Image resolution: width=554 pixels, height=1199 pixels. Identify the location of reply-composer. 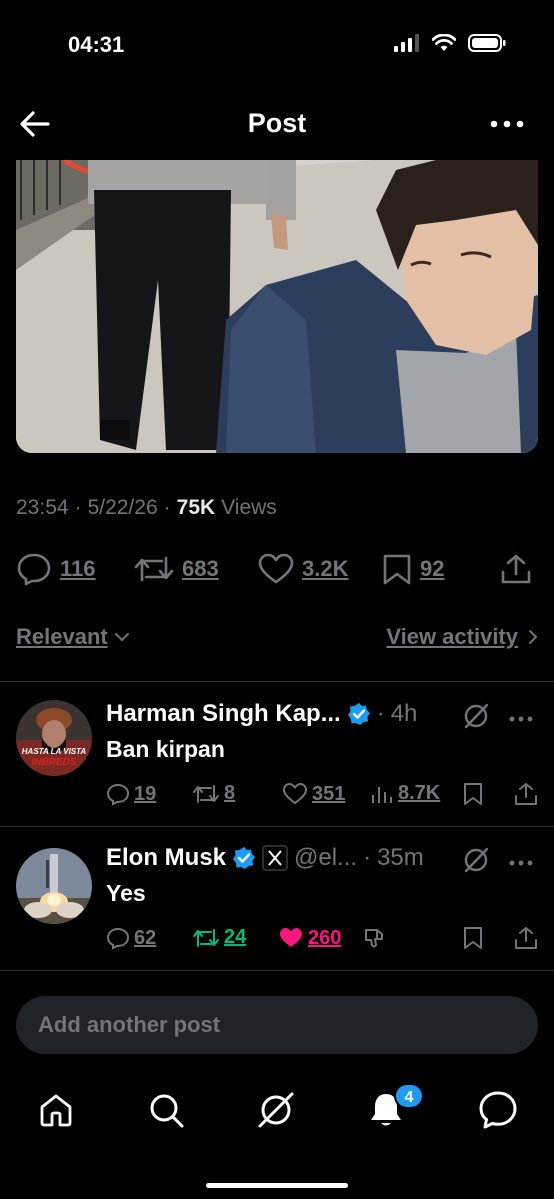
(277, 1025).